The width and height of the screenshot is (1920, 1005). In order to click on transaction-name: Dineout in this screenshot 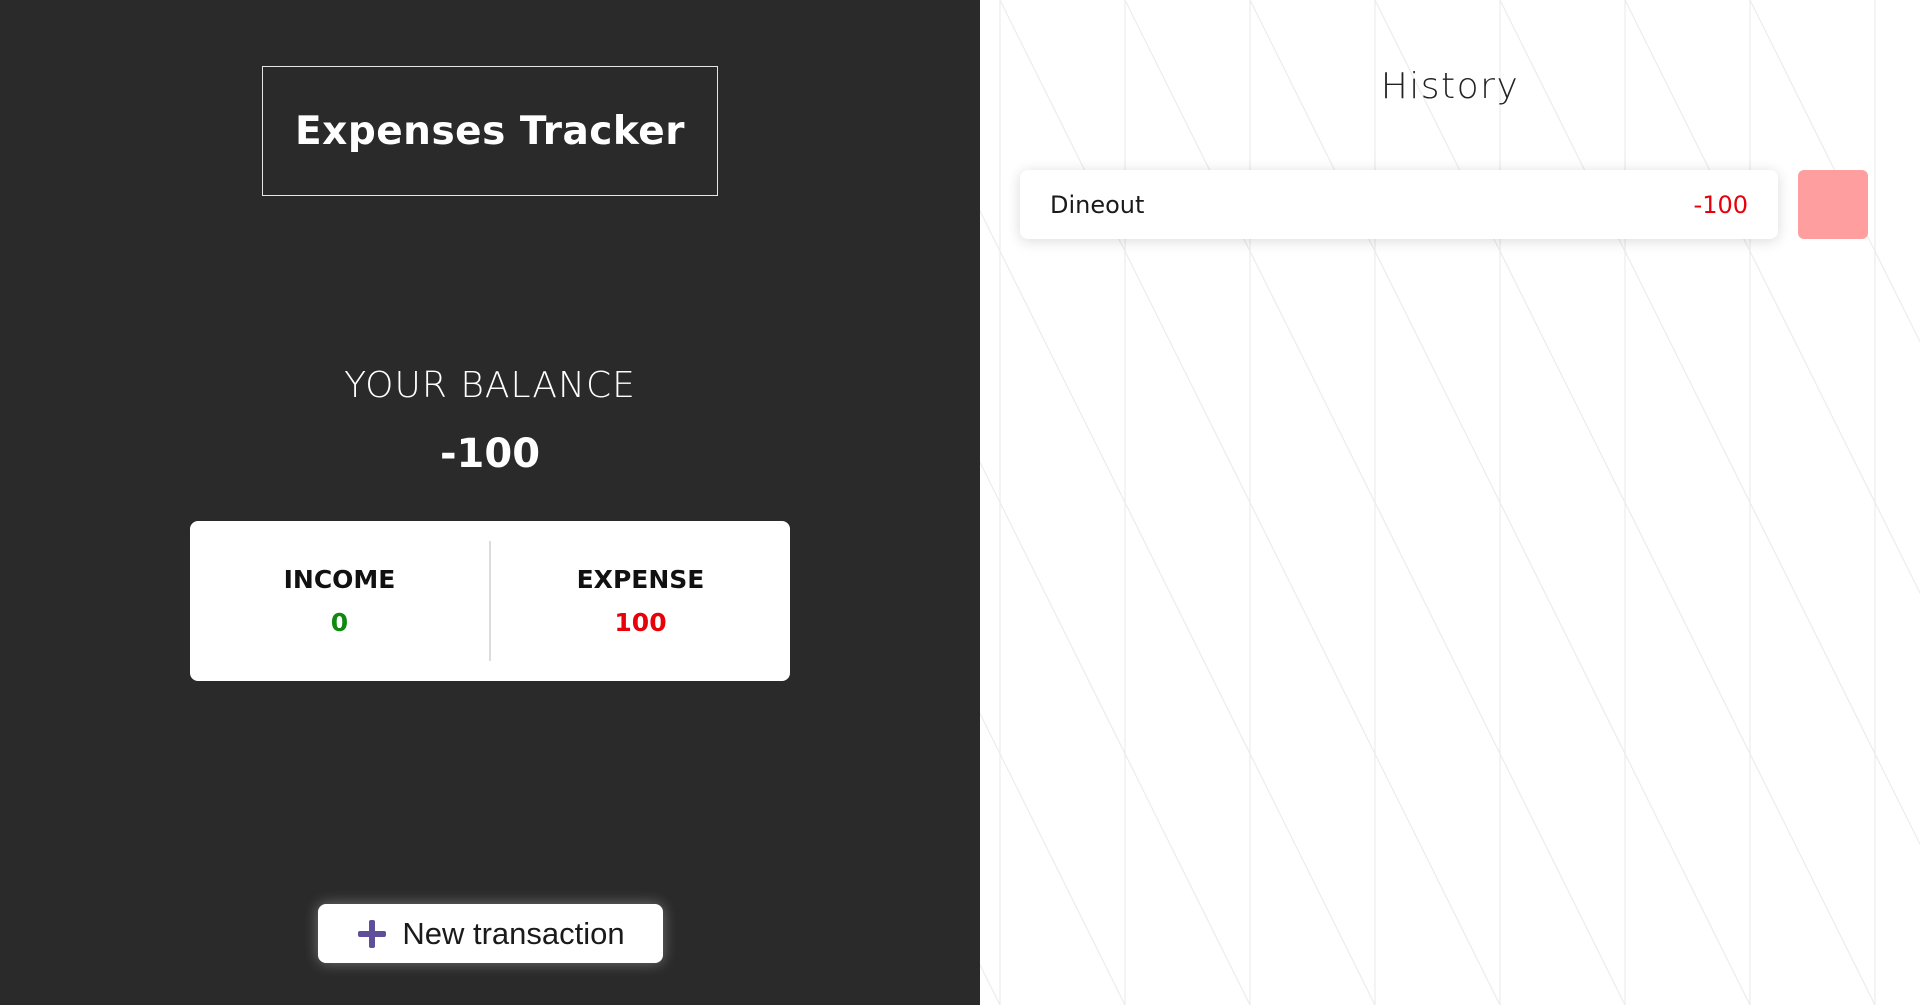, I will do `click(1097, 204)`.